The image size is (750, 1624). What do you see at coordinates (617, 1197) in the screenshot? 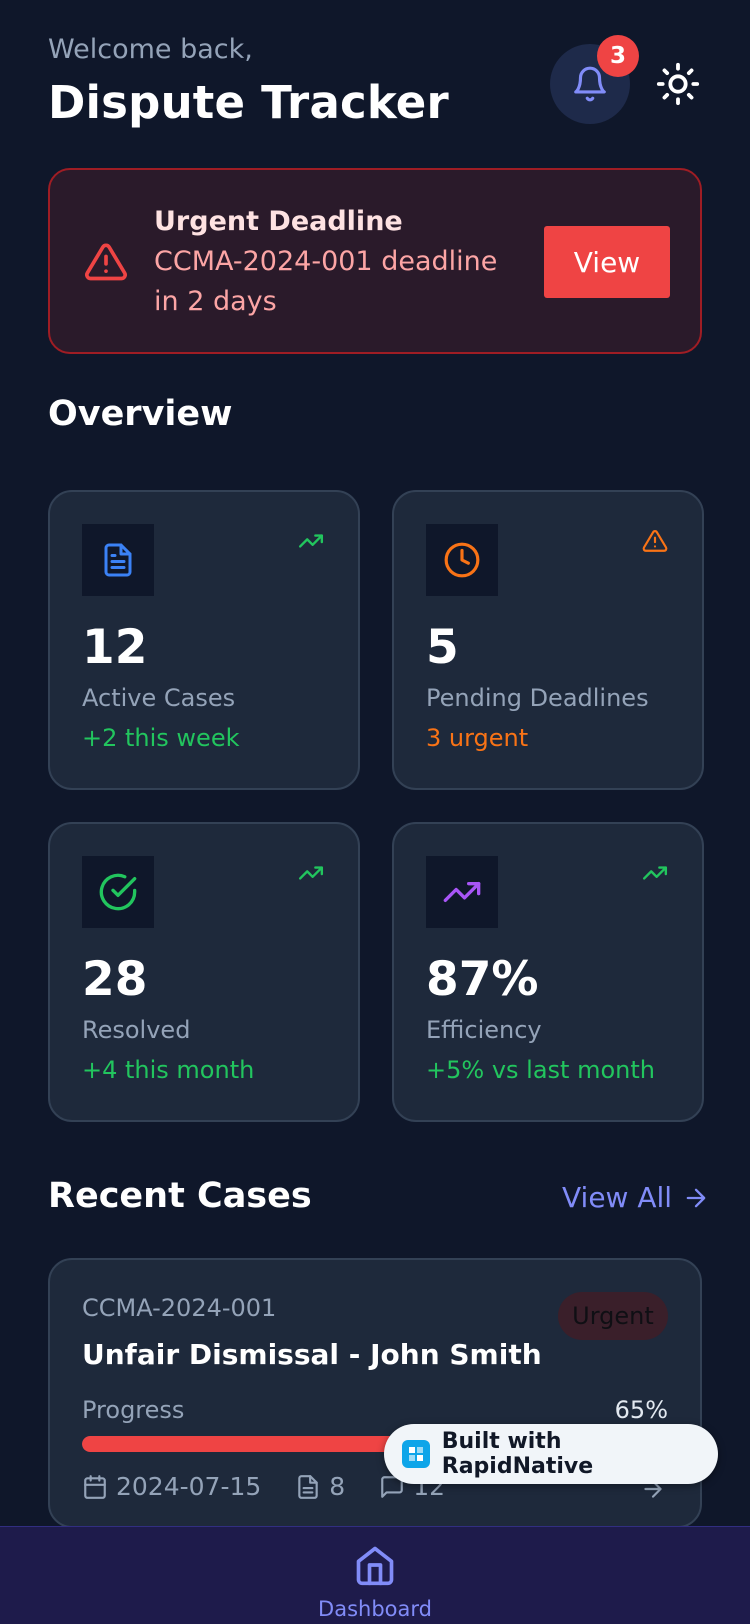
I see `view-all-label: View All` at bounding box center [617, 1197].